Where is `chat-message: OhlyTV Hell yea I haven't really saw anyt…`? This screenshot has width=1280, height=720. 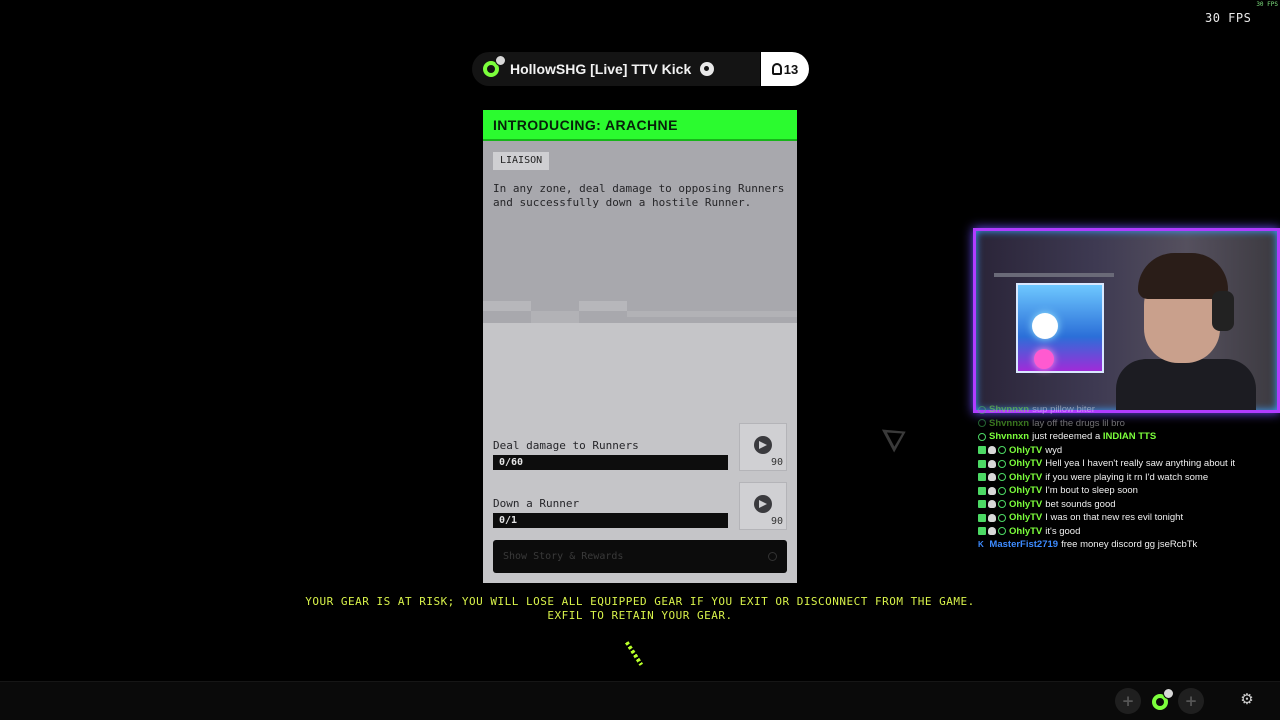
chat-message: OhlyTV Hell yea I haven't really saw anyt… is located at coordinates (1128, 464).